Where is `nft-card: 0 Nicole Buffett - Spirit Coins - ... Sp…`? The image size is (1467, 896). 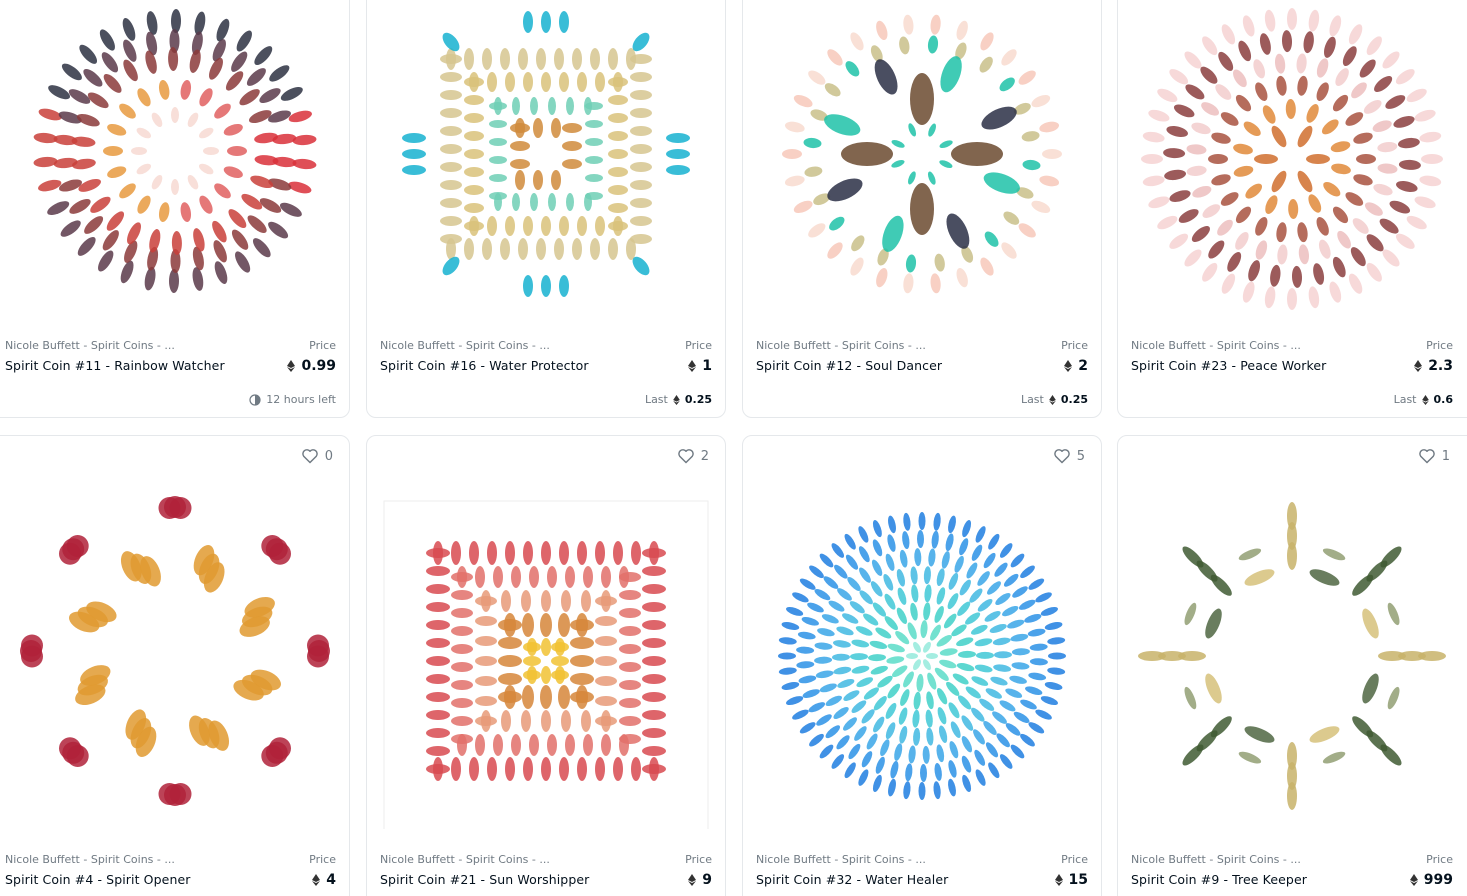 nft-card: 0 Nicole Buffett - Spirit Coins - ... Sp… is located at coordinates (175, 665).